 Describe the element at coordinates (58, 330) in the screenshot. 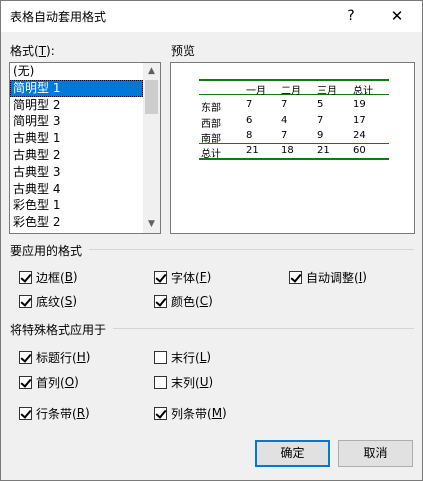

I see `special-group-label: 将特殊格式应用于` at that location.